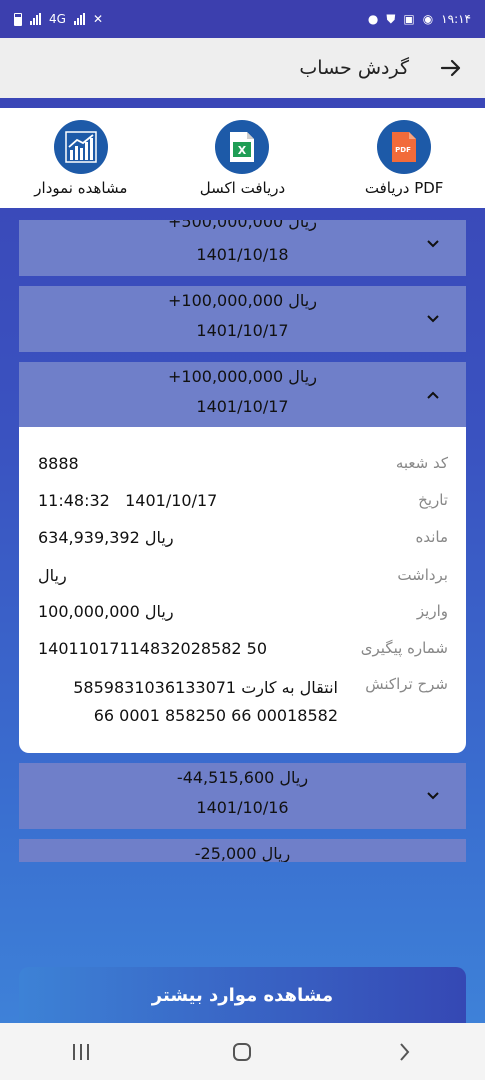 The width and height of the screenshot is (485, 1080). What do you see at coordinates (242, 395) in the screenshot?
I see `transaction-item-expanded: +100,000,000 ریال 1401/10/17` at bounding box center [242, 395].